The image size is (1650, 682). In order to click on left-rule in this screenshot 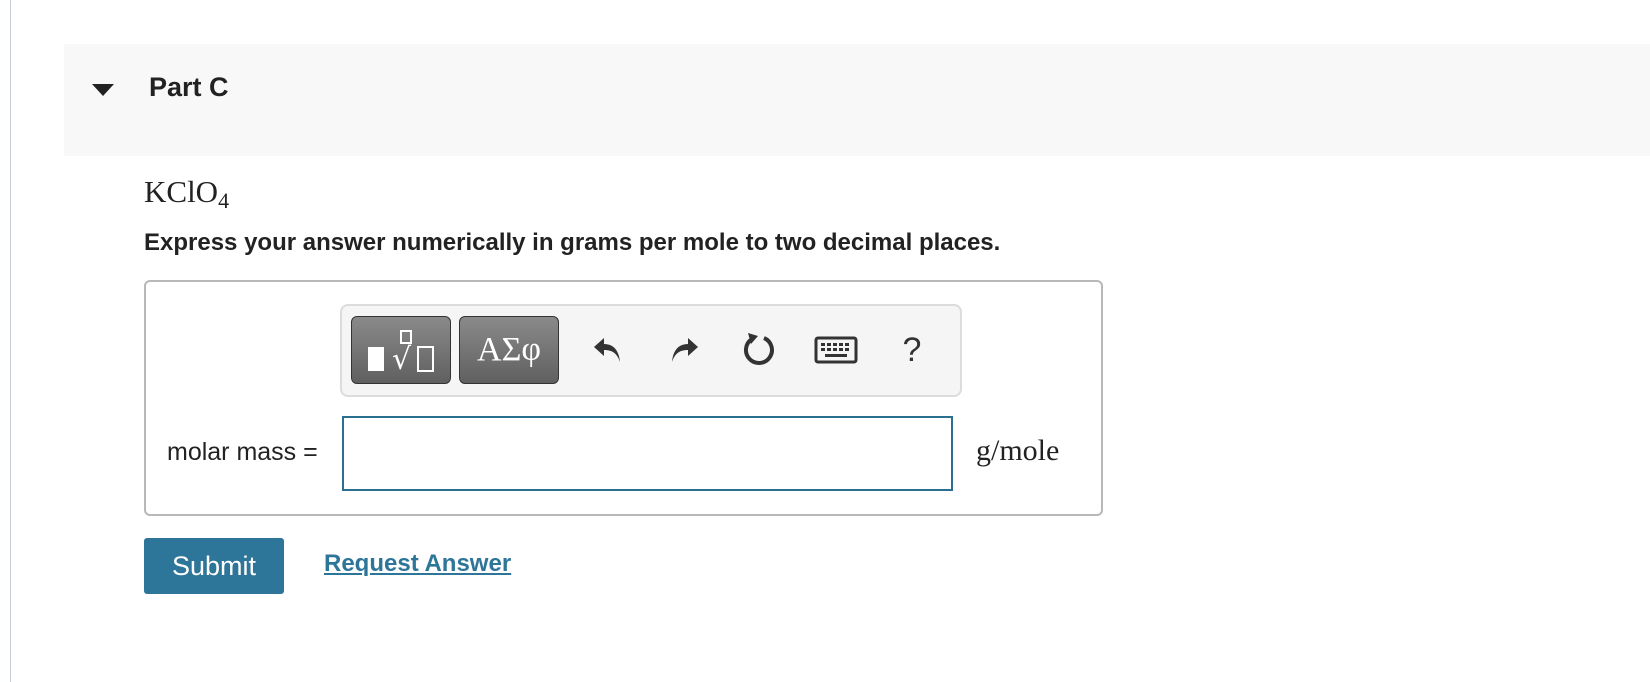, I will do `click(10, 341)`.